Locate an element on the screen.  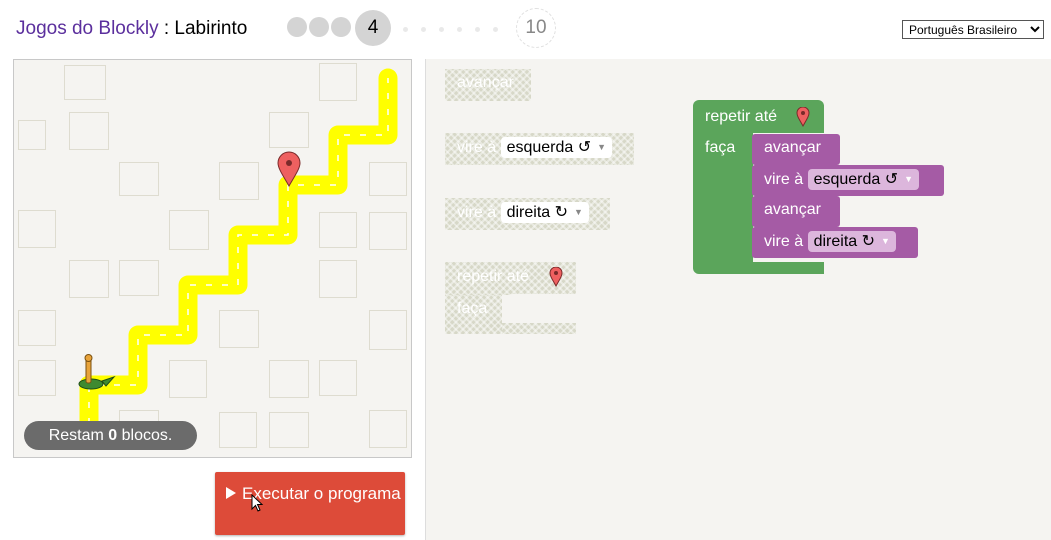
level-6b-link is located at coordinates (459, 29).